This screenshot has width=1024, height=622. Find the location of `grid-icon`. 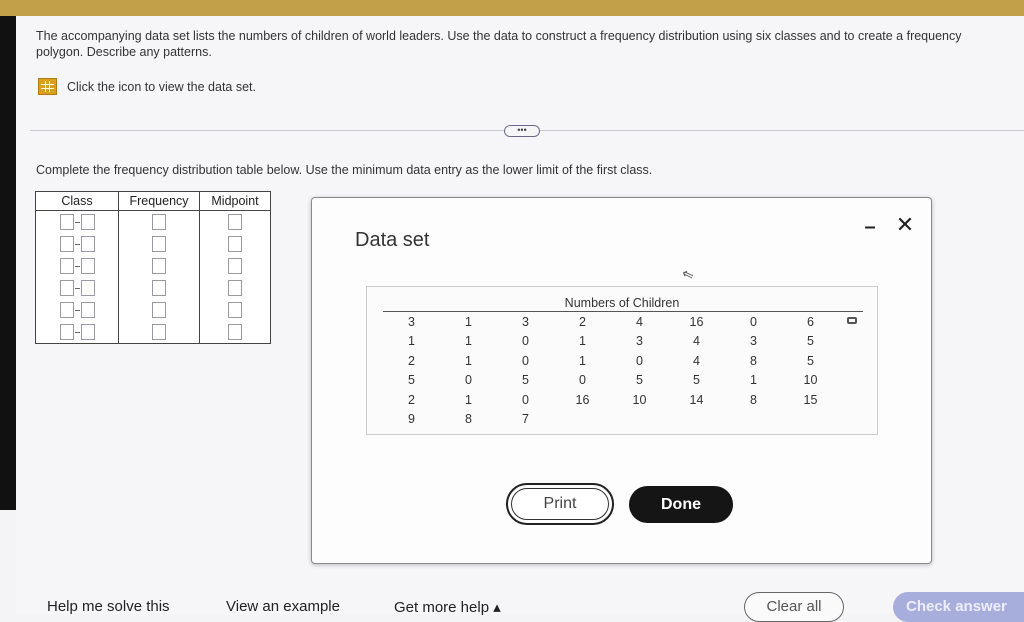

grid-icon is located at coordinates (47, 86).